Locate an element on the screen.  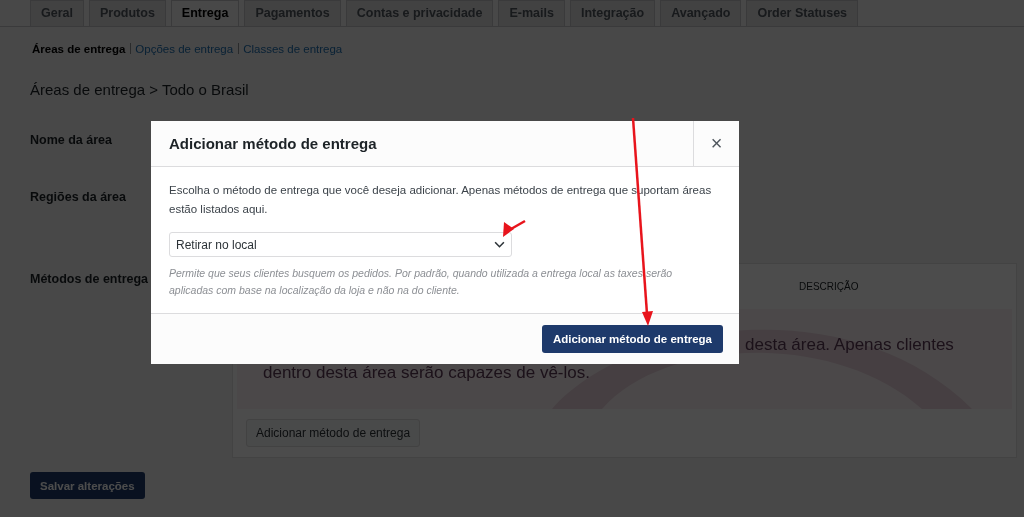
field-label: Métodos de entrega is located at coordinates (89, 279).